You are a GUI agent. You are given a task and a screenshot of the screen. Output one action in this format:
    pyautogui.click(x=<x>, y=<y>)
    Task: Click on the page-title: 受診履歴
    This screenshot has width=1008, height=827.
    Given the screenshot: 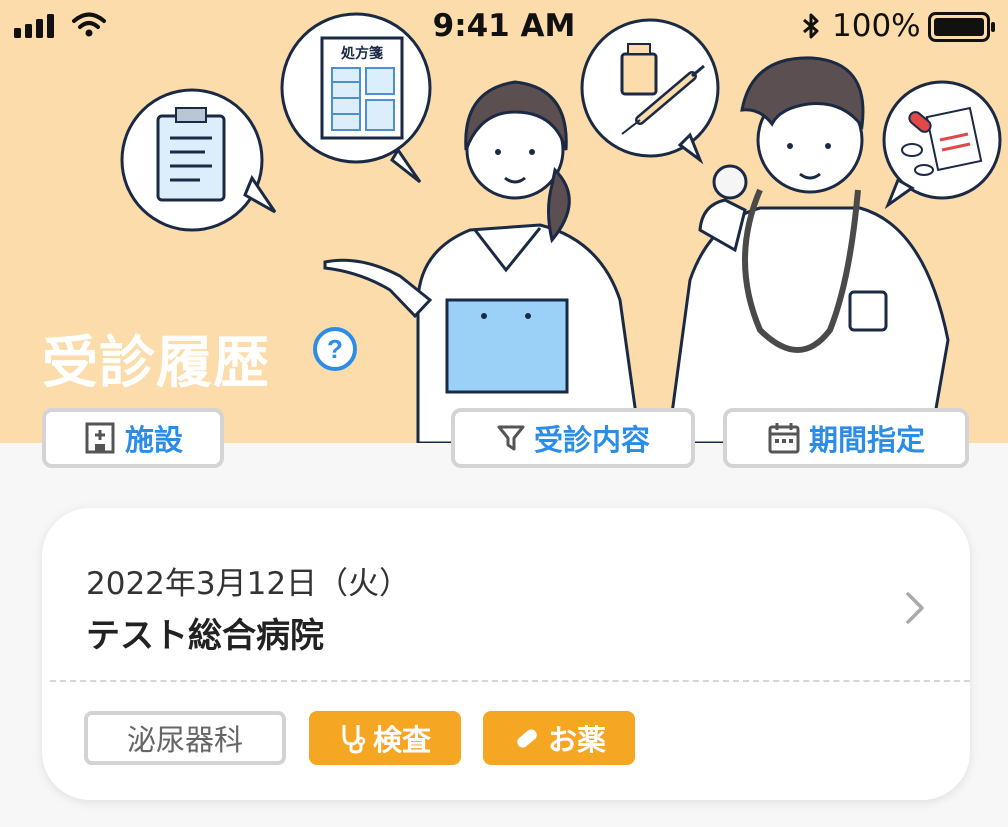 What is the action you would take?
    pyautogui.click(x=156, y=363)
    